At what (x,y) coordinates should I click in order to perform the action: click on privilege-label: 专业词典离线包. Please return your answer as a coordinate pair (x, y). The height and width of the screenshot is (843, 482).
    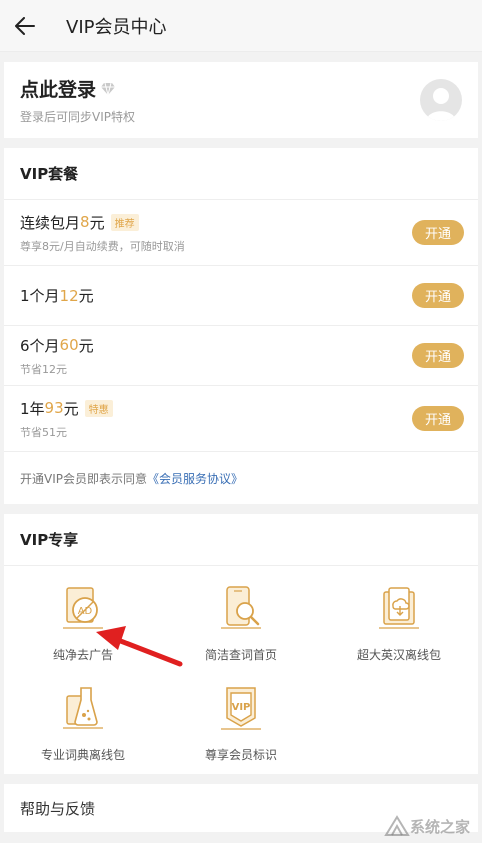
    Looking at the image, I should click on (82, 755).